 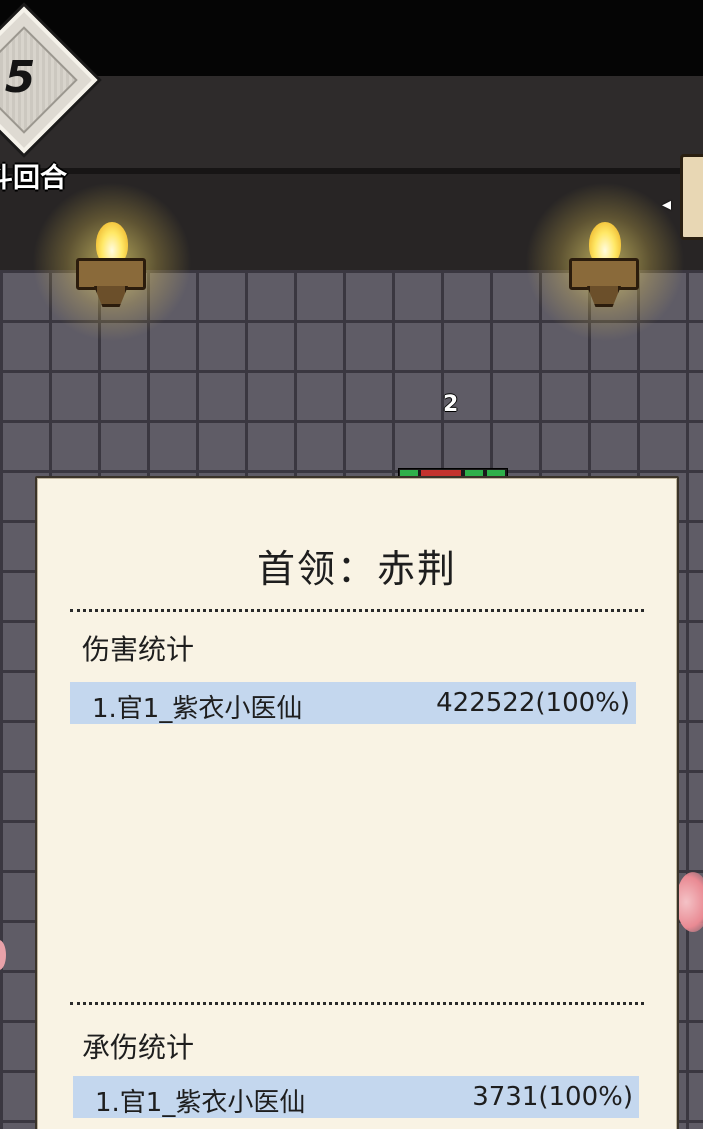 What do you see at coordinates (533, 703) in the screenshot?
I see `damage-row-value: 422522(100%)` at bounding box center [533, 703].